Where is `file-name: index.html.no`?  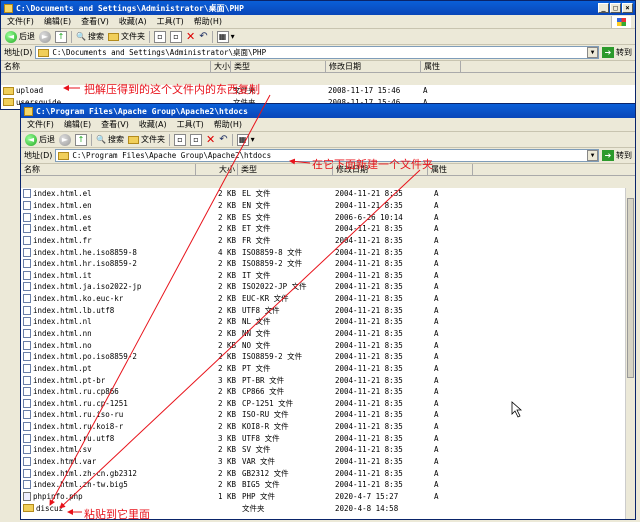 file-name: index.html.no is located at coordinates (62, 345).